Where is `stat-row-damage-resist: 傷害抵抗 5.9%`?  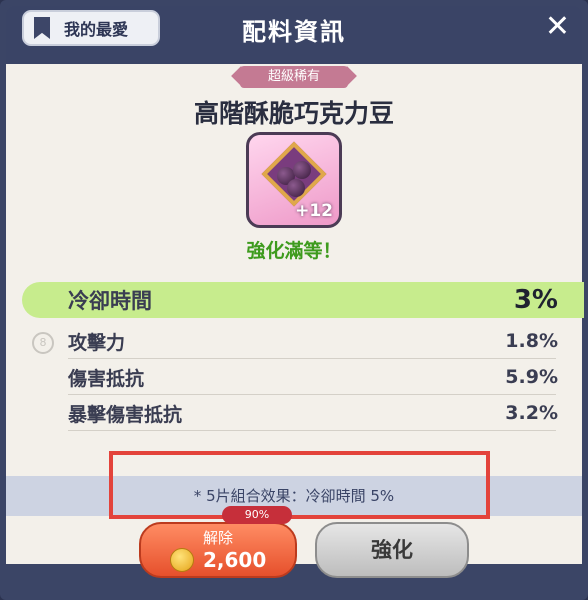 stat-row-damage-resist: 傷害抵抗 5.9% is located at coordinates (313, 377).